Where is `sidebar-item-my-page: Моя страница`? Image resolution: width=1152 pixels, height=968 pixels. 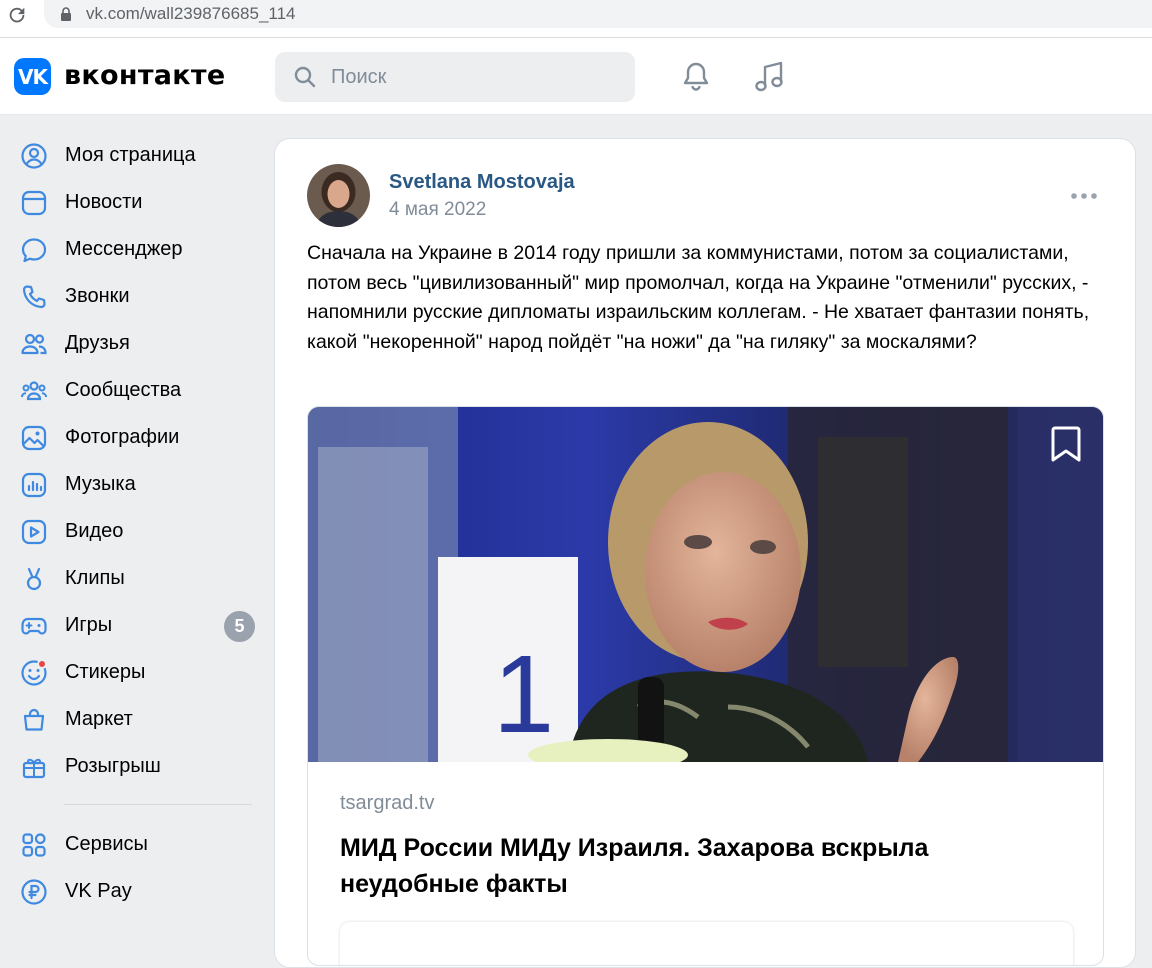
sidebar-item-my-page: Моя страница is located at coordinates (130, 155).